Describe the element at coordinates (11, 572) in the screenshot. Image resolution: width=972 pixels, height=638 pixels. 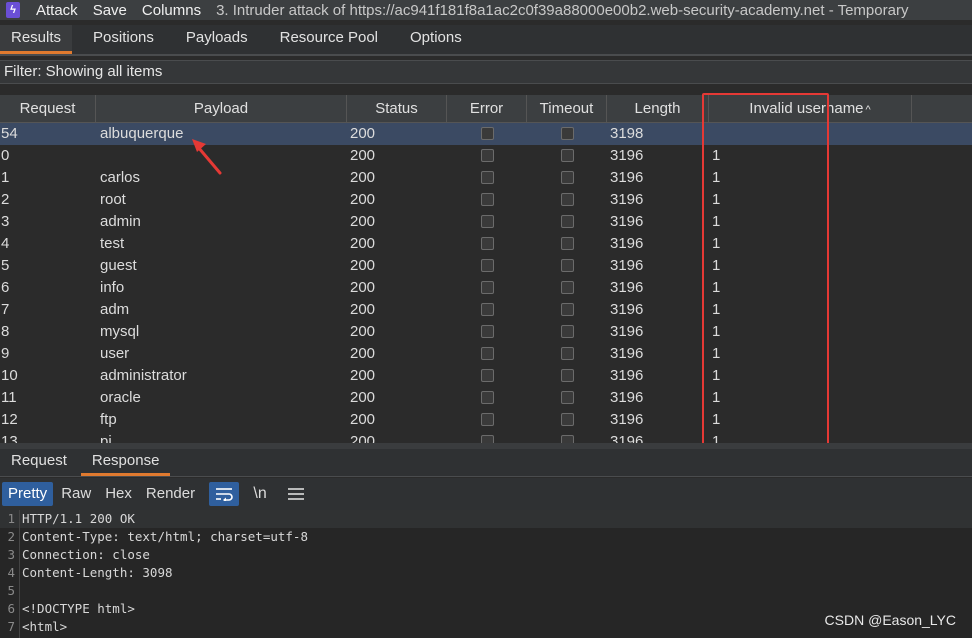
I see `line-number: 4` at that location.